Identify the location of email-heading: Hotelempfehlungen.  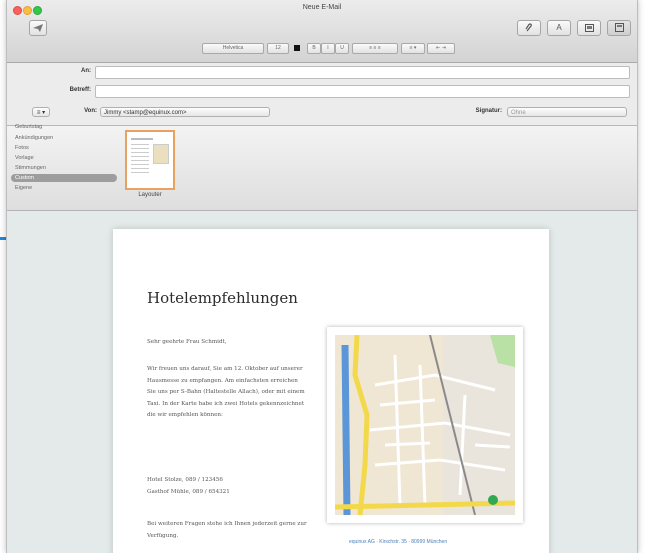
(222, 298).